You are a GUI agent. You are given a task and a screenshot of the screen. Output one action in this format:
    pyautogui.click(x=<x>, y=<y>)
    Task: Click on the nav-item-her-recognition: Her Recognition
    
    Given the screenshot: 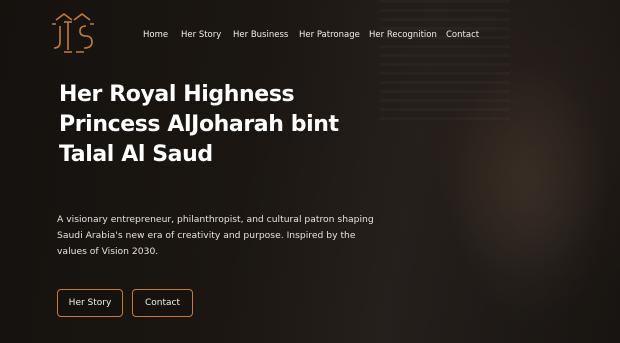 What is the action you would take?
    pyautogui.click(x=403, y=35)
    